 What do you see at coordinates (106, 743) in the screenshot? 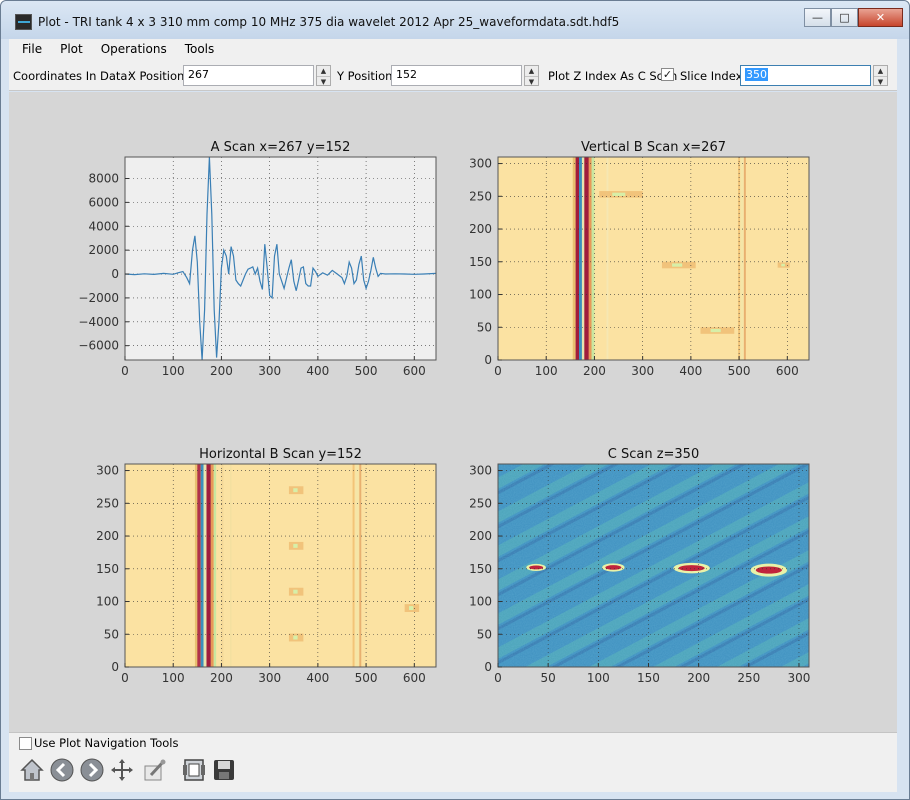
I see `nav-tools-label: Use Plot Navigation Tools` at bounding box center [106, 743].